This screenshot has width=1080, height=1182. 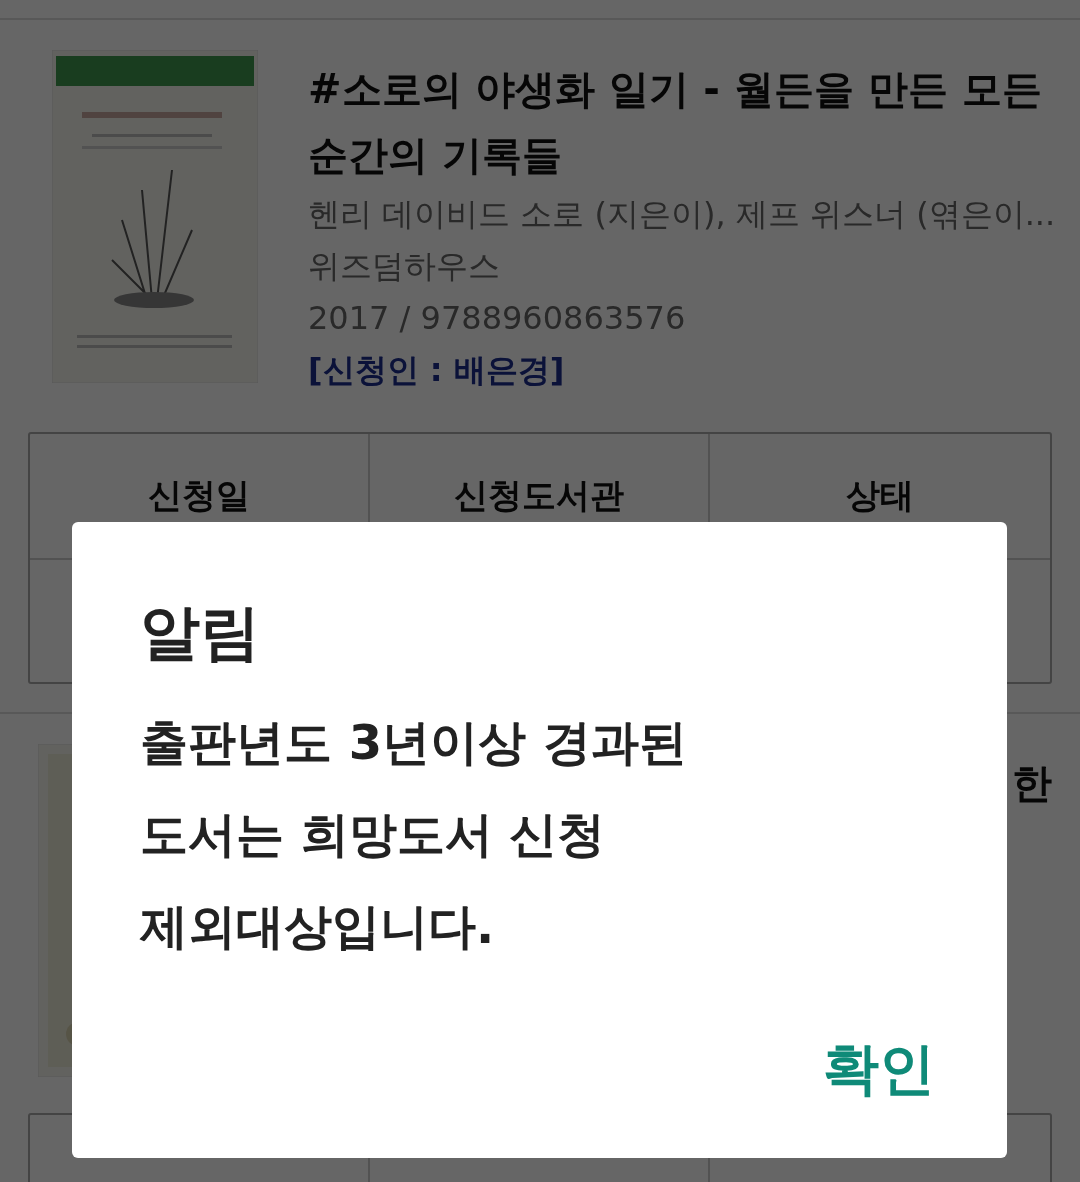 I want to click on book-title: #소로의 야생화 일기 - 월든을 만든 모든 순간의 기록들, so click(x=680, y=122).